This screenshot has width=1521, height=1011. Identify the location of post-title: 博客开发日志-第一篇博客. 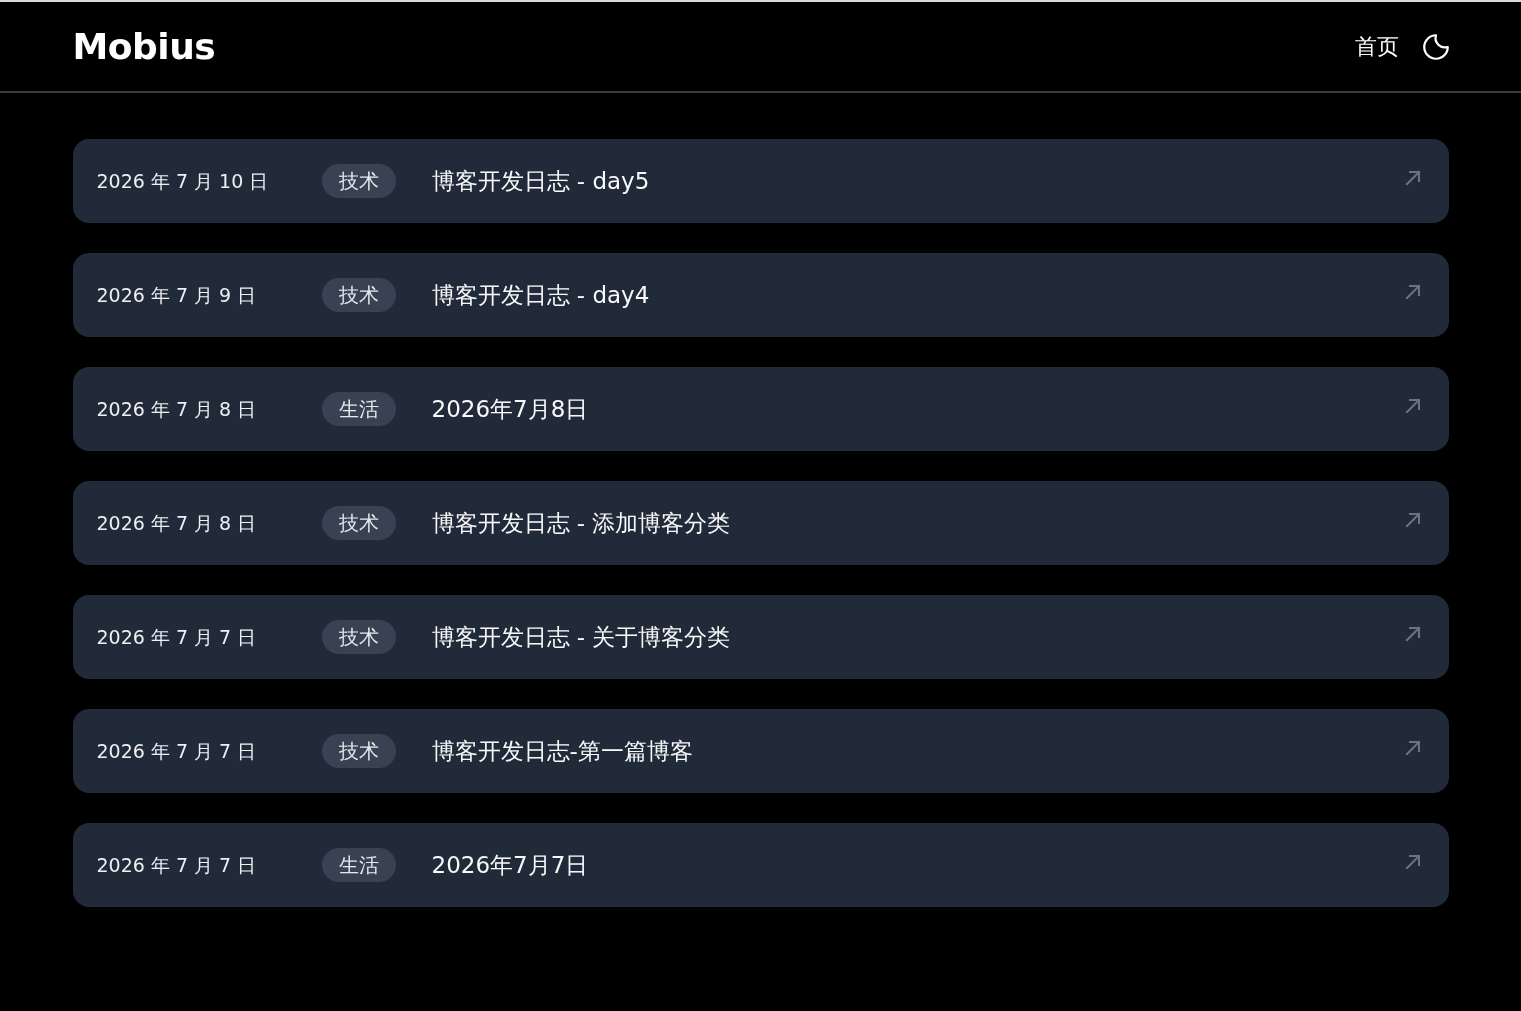
(562, 751).